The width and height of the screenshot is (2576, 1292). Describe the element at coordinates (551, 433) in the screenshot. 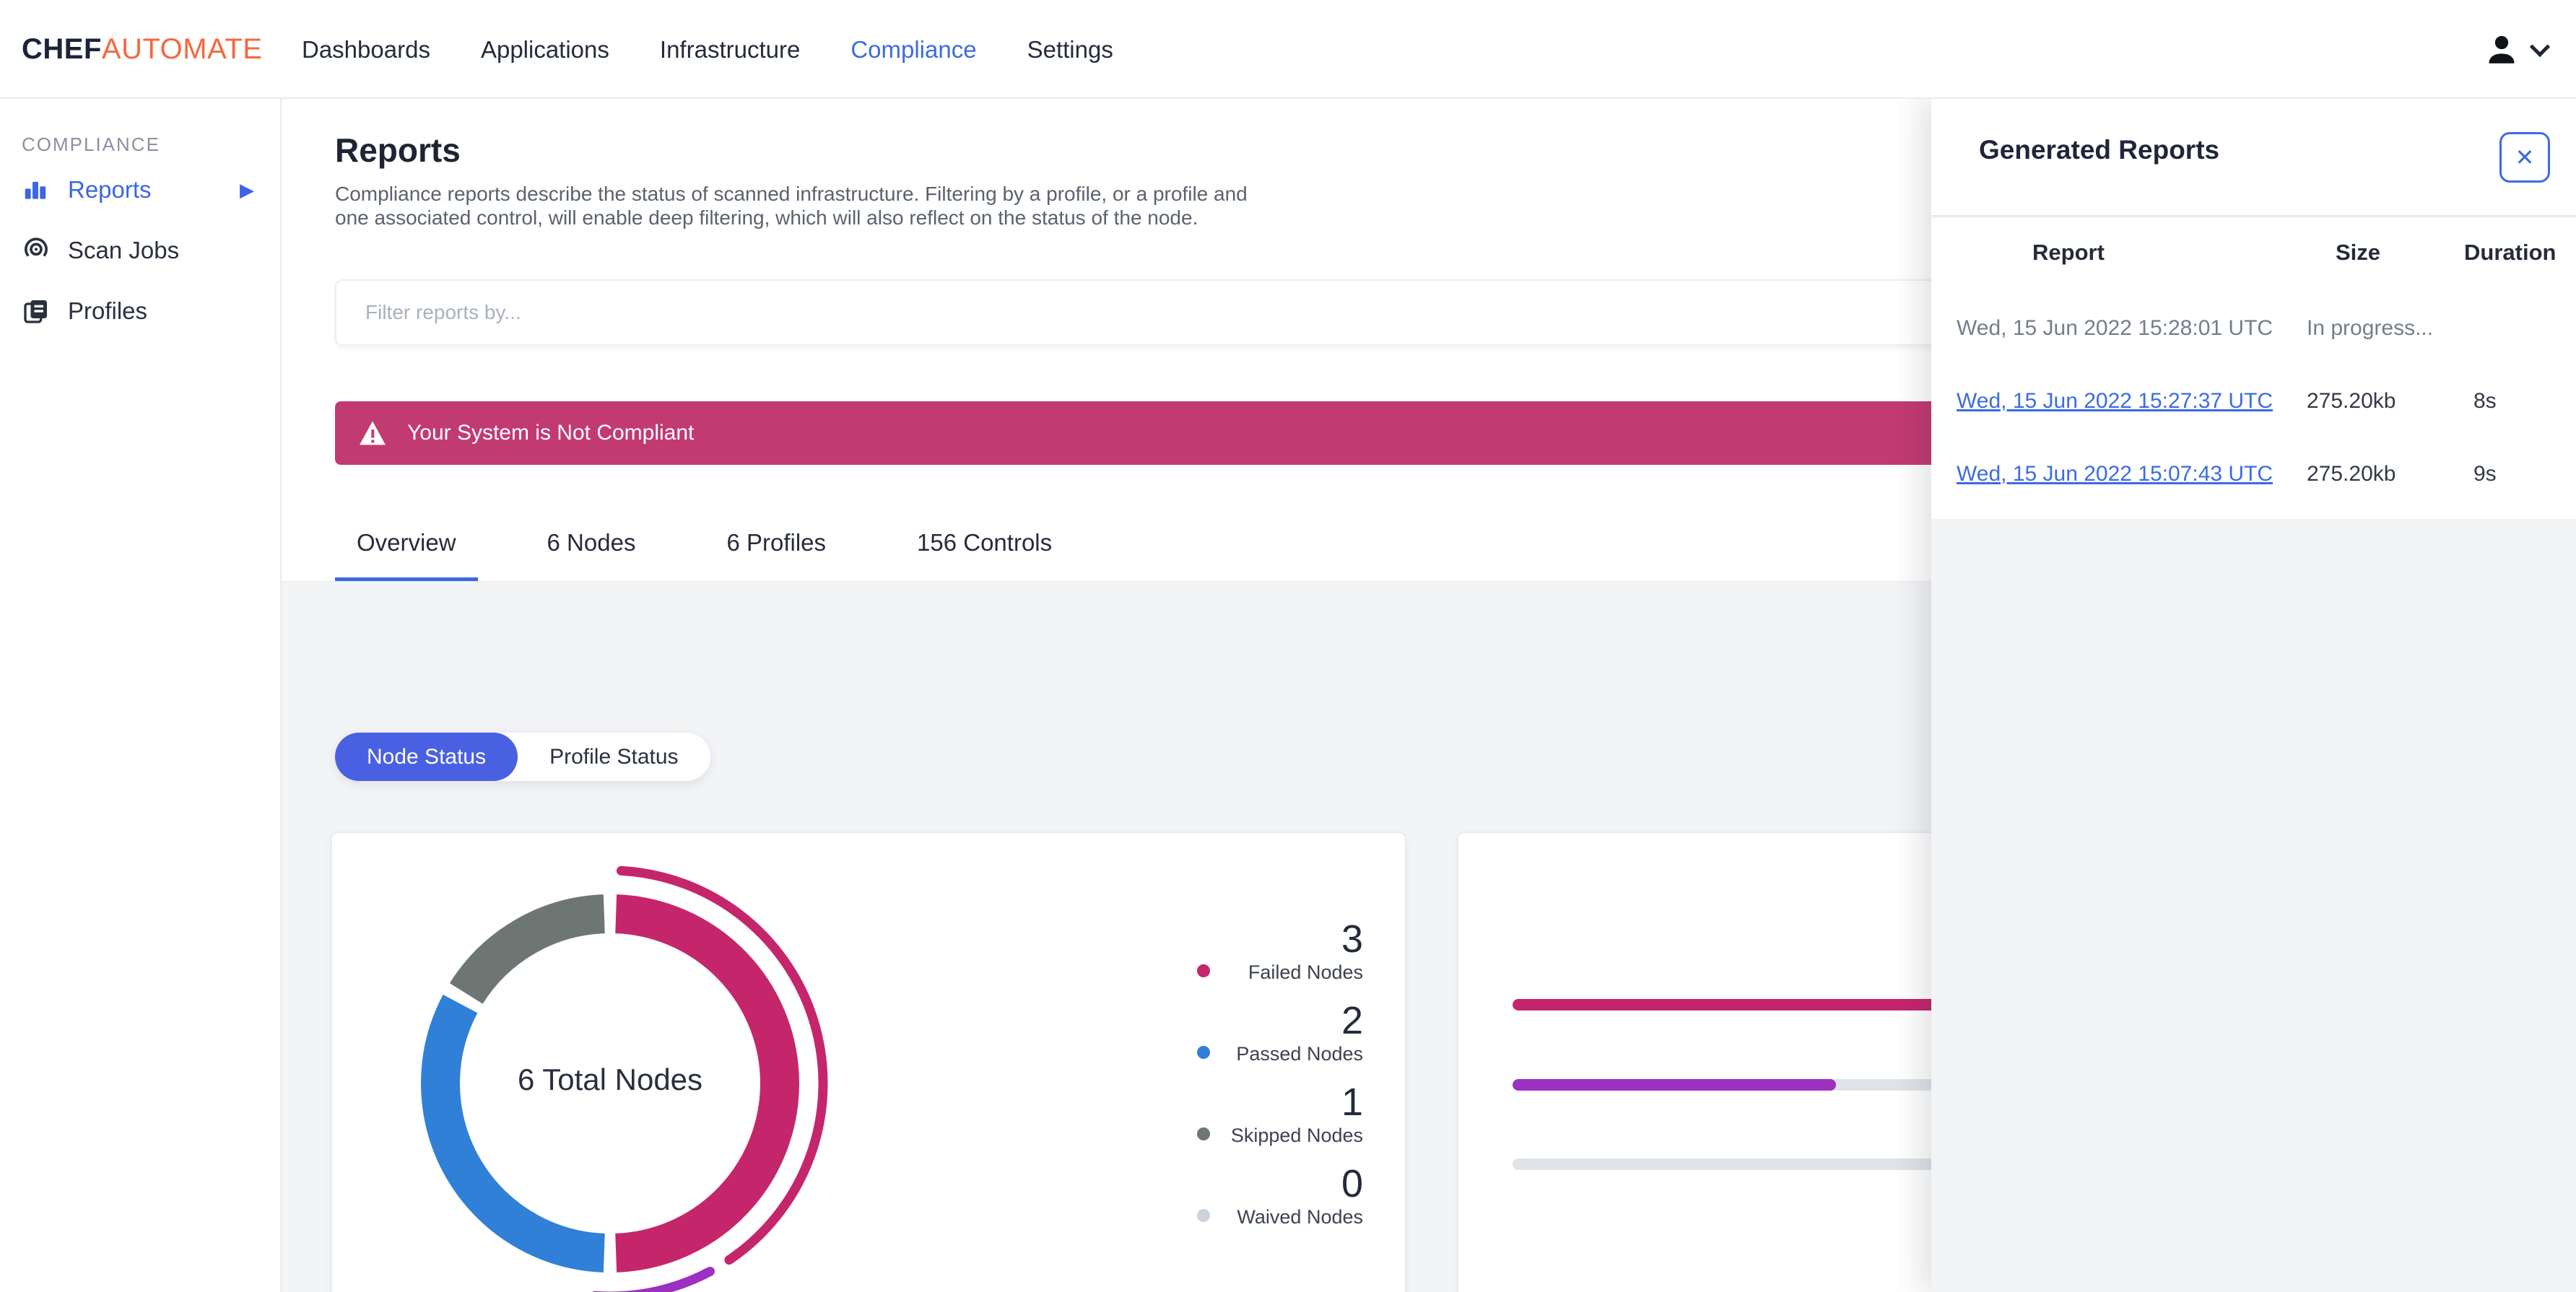

I see `banner-text: Your System is Not Compliant` at that location.